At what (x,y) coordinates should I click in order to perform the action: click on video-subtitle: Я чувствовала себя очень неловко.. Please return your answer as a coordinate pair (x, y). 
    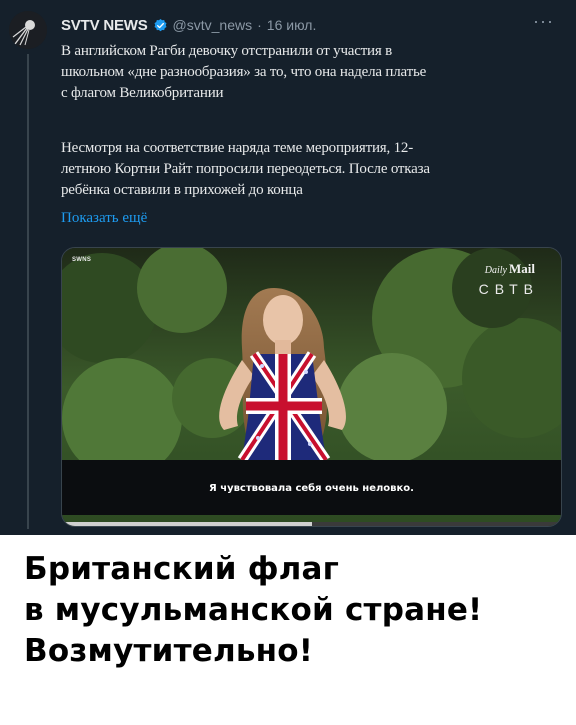
    Looking at the image, I should click on (311, 488).